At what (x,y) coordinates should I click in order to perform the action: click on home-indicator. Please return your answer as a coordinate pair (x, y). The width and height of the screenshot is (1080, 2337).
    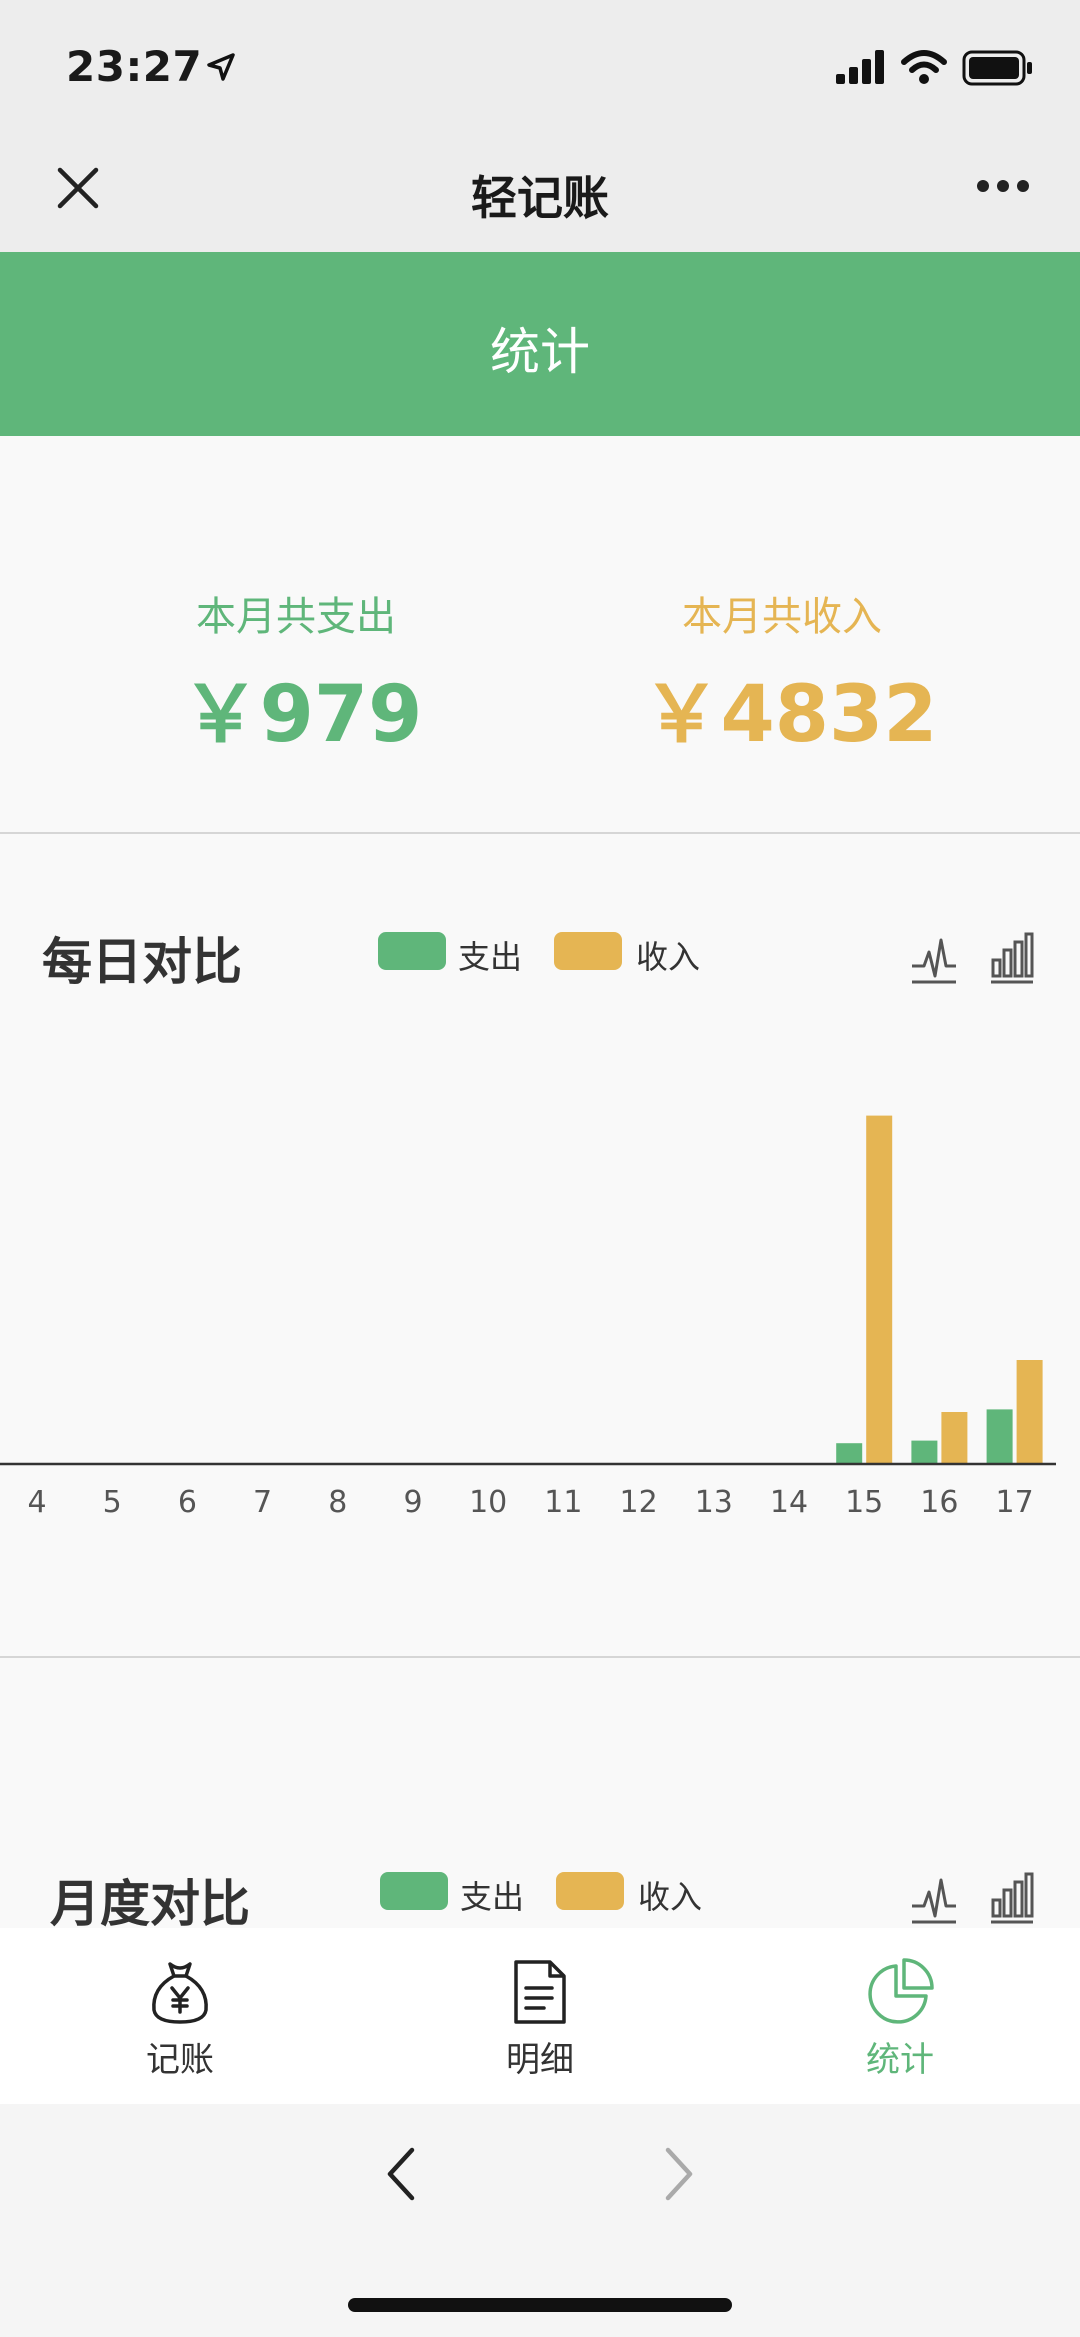
    Looking at the image, I should click on (540, 2305).